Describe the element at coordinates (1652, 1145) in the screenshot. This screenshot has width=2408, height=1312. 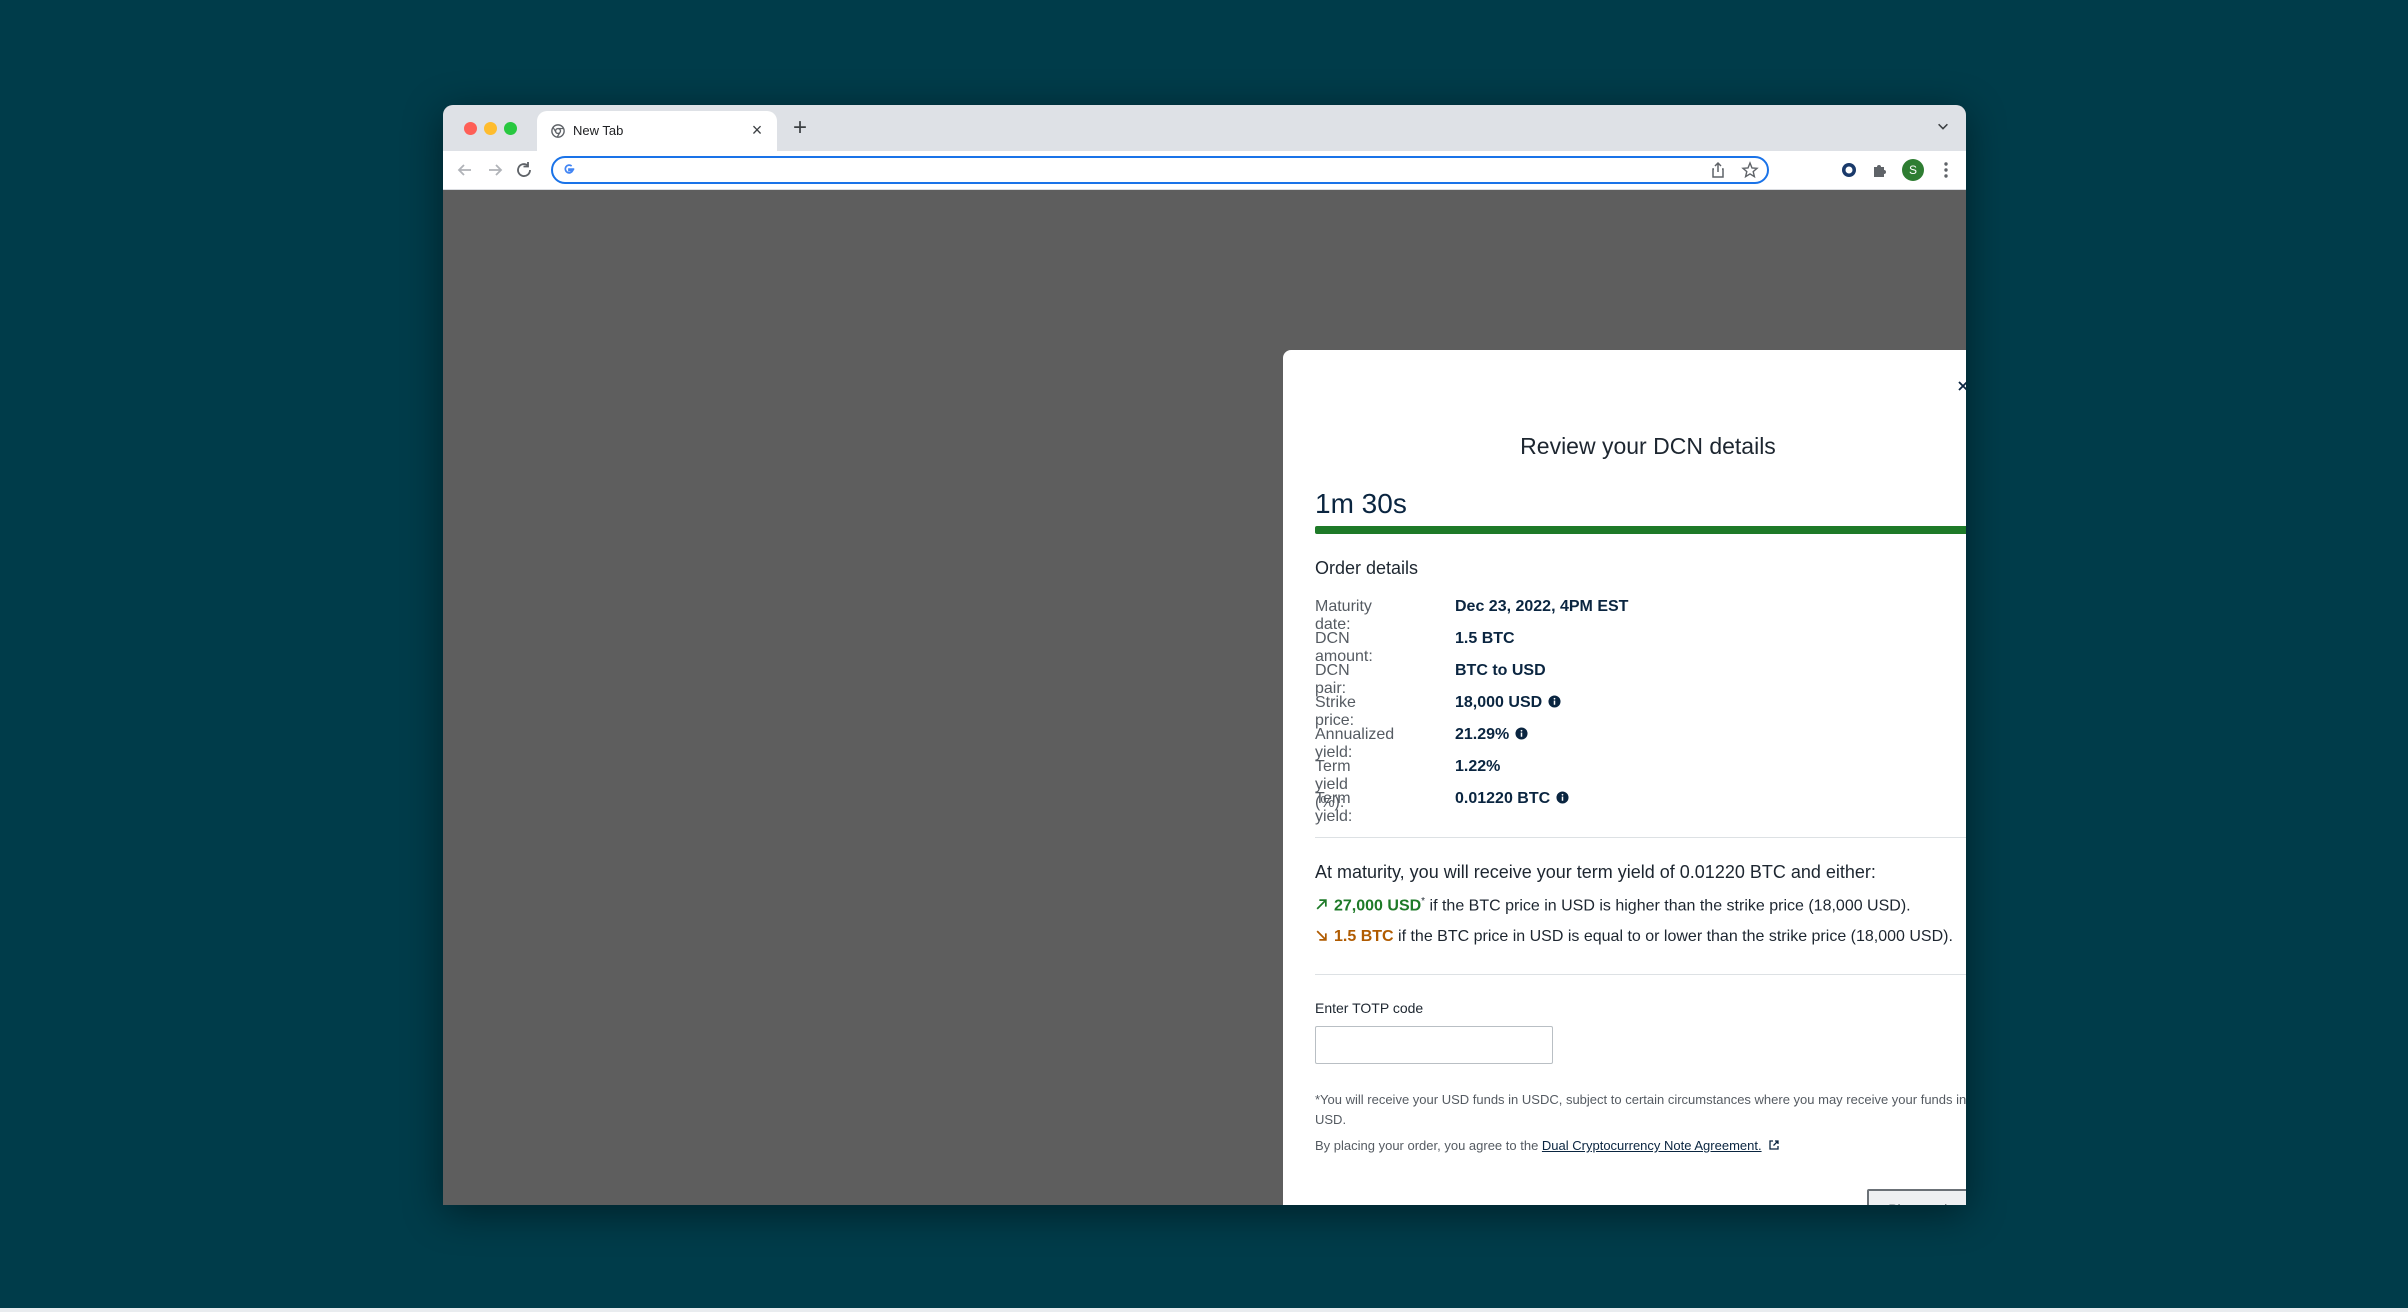
I see `dcn-agreement-link: Dual Cryptocurrency Note Agreement.` at that location.